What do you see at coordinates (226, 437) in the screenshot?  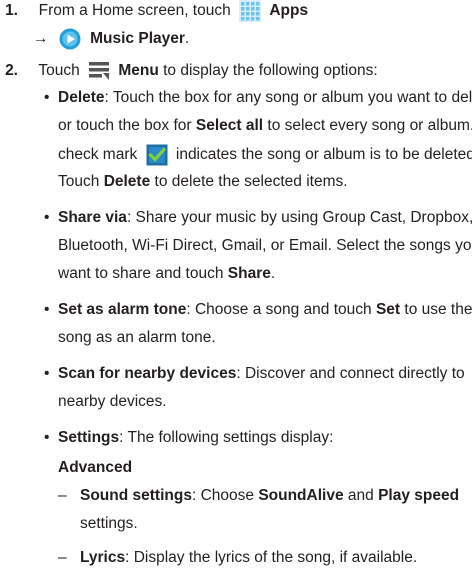 I see `option-text: : The following settings display:` at bounding box center [226, 437].